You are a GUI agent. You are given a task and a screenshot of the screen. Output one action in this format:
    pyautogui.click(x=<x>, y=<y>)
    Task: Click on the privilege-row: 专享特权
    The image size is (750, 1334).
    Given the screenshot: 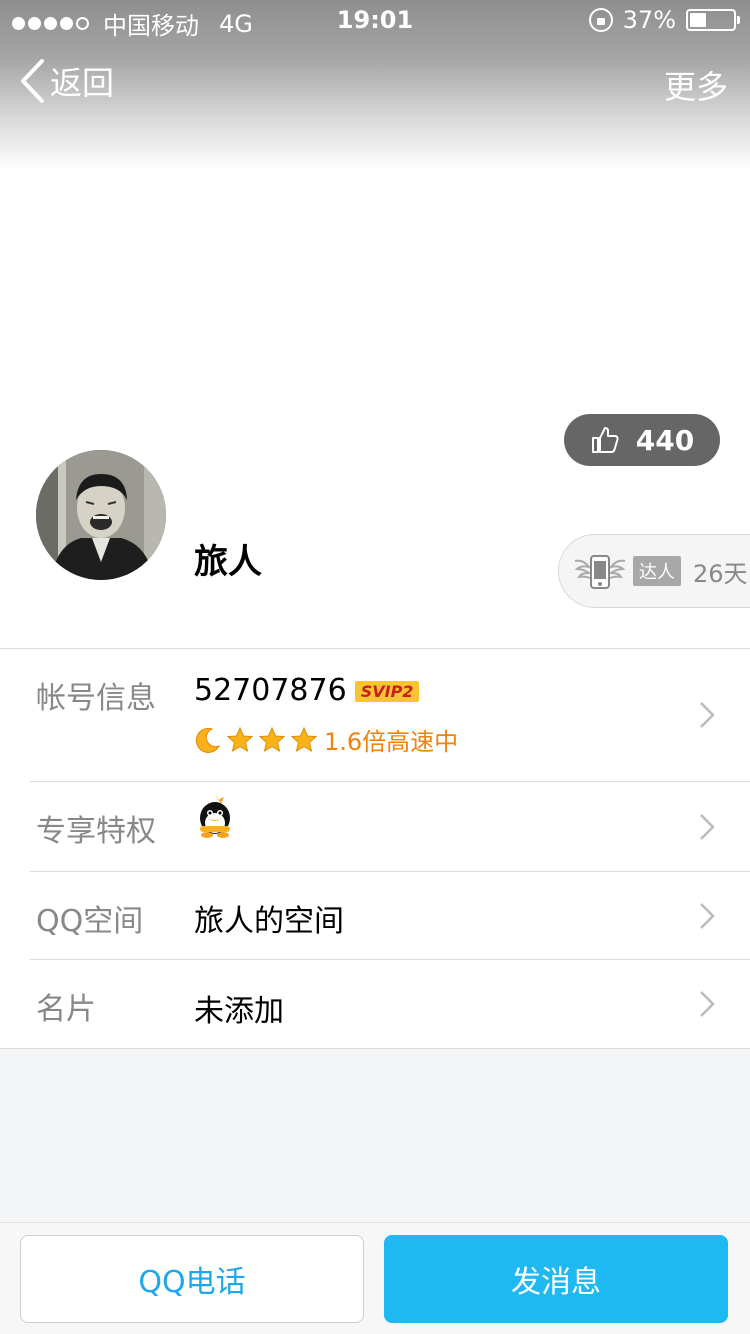 What is the action you would take?
    pyautogui.click(x=375, y=826)
    